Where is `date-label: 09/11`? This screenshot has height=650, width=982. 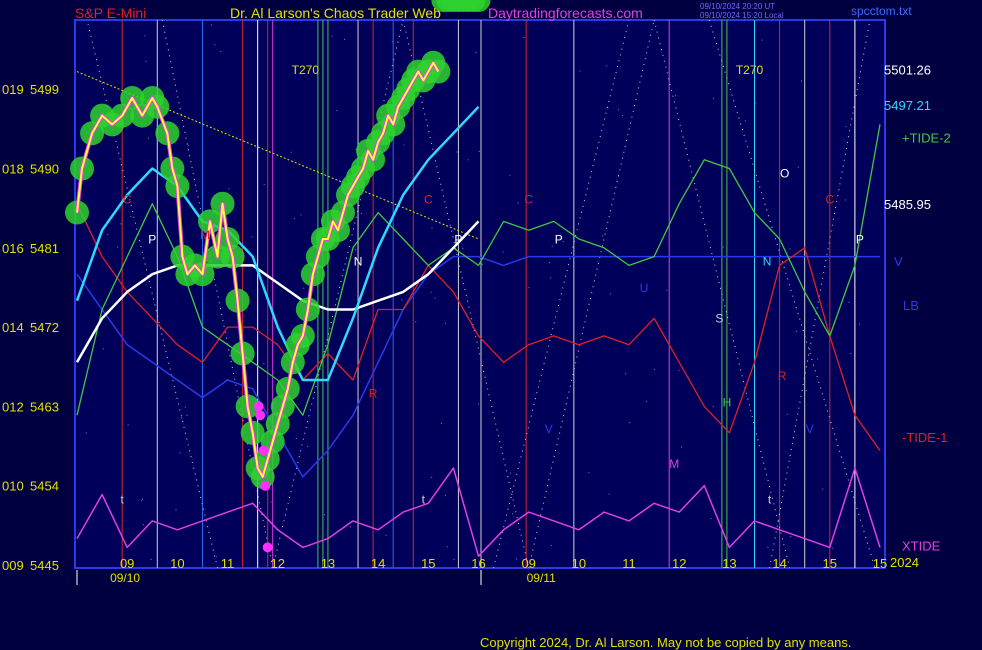 date-label: 09/11 is located at coordinates (541, 578).